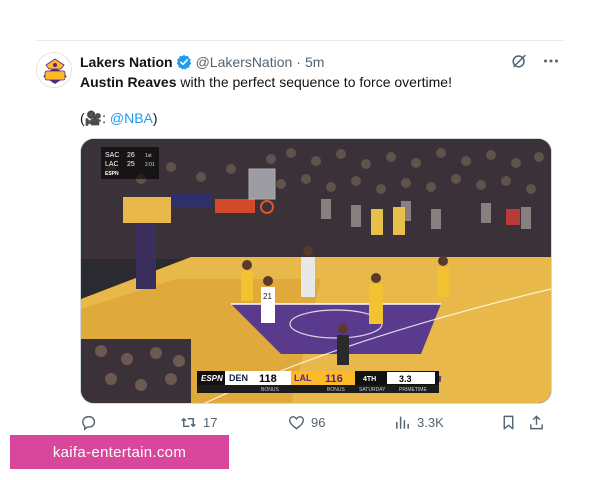  What do you see at coordinates (210, 422) in the screenshot?
I see `repost-count: 17` at bounding box center [210, 422].